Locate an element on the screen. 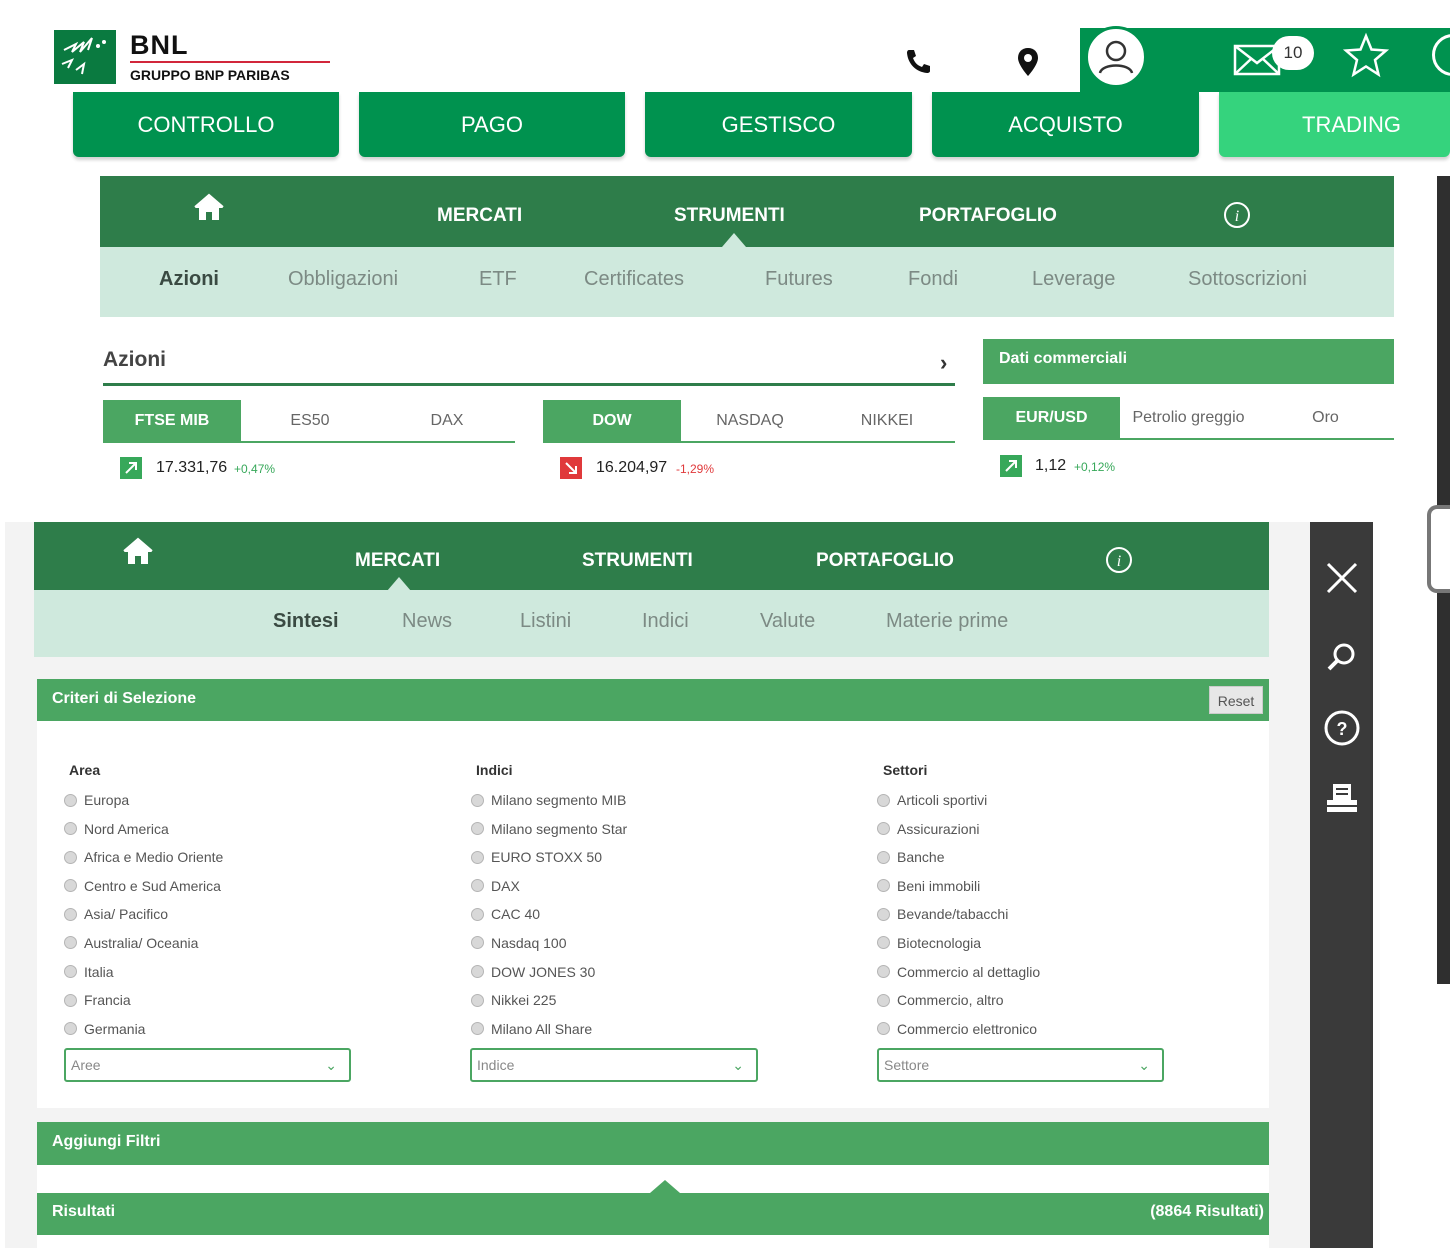 This screenshot has width=1450, height=1248. tab-dow: DOW is located at coordinates (612, 420).